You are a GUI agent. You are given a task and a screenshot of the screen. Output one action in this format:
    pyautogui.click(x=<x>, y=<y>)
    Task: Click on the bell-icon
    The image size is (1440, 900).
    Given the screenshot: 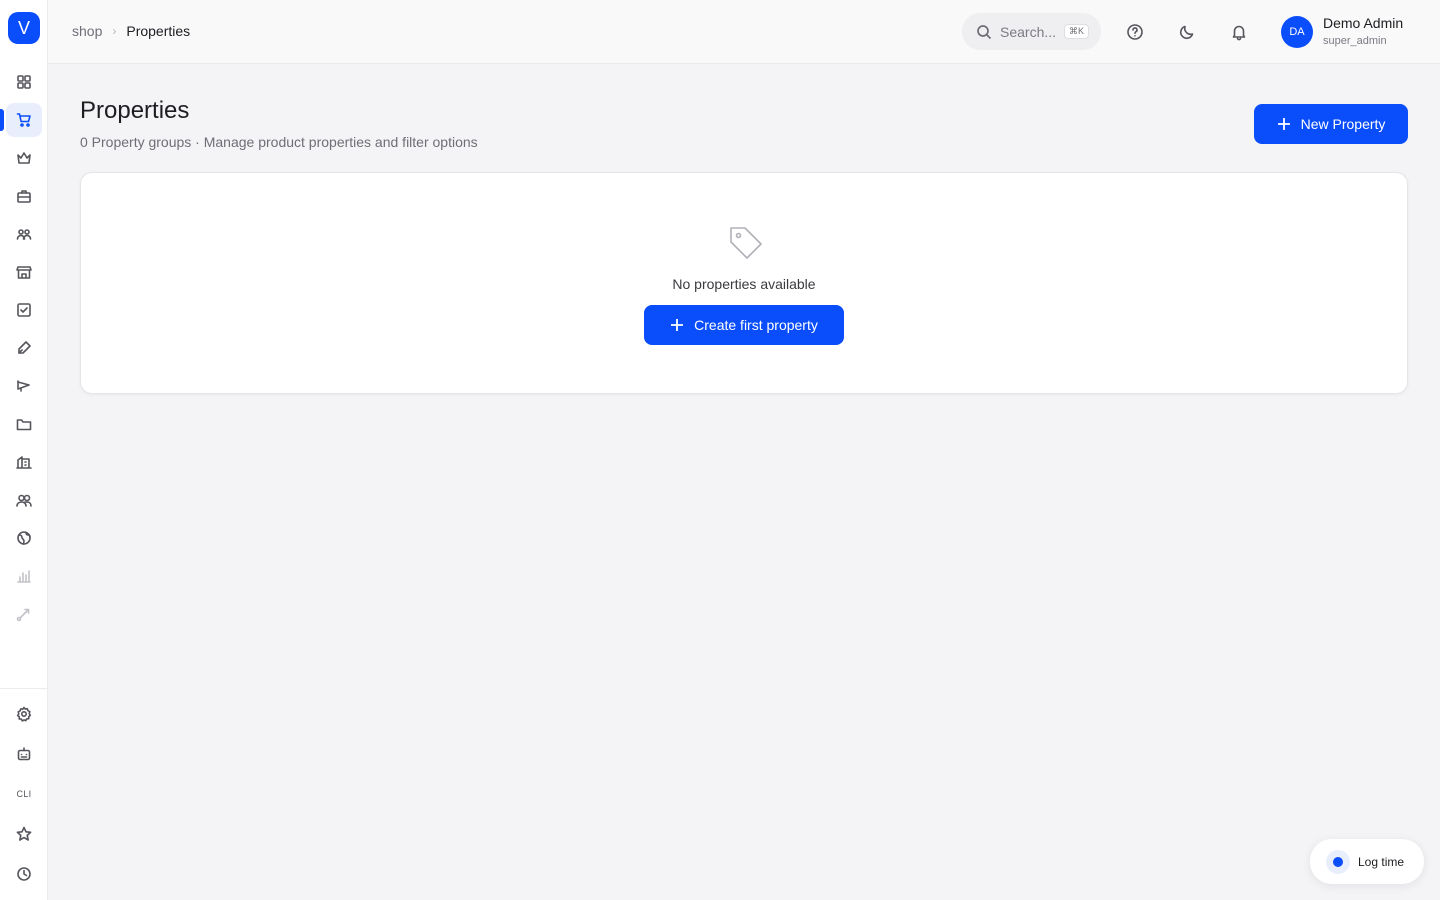 What is the action you would take?
    pyautogui.click(x=1239, y=32)
    